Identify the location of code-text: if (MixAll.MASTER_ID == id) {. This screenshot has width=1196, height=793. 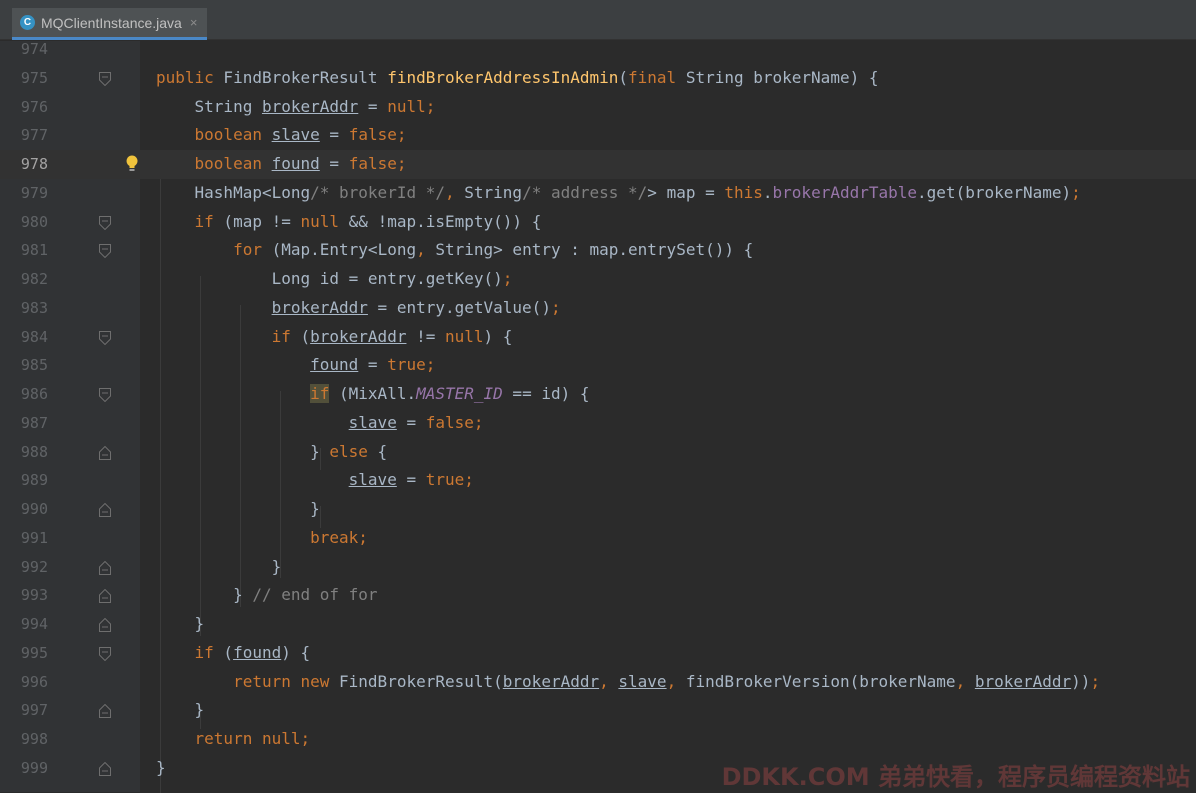
(450, 393).